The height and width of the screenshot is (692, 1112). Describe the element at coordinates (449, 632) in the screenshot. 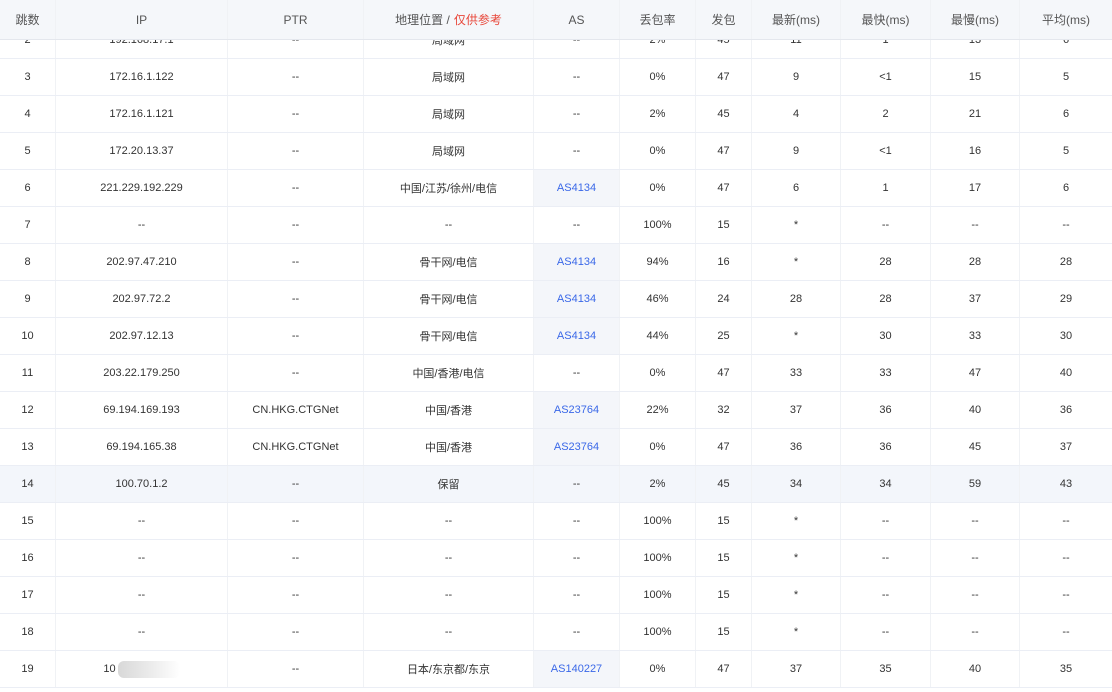

I see `geo-cell: --` at that location.